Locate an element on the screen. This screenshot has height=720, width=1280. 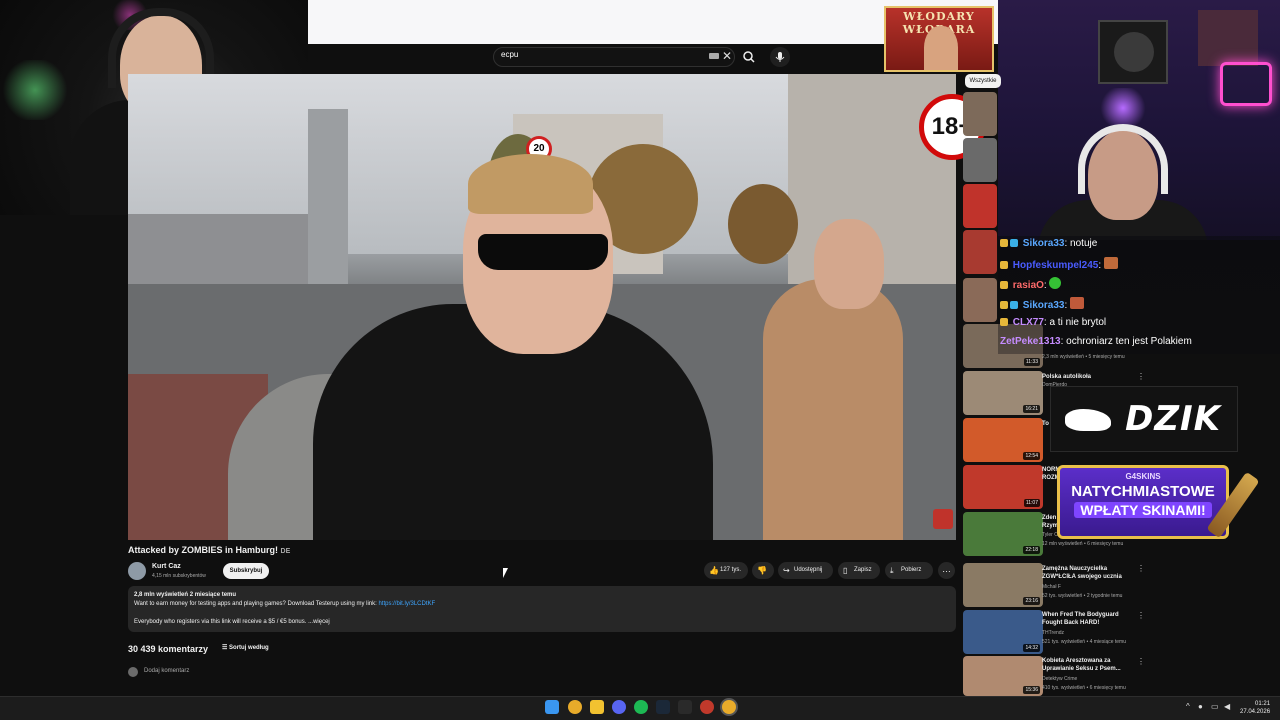
sidebar-thumbnail: 12:54 is located at coordinates (1003, 440).